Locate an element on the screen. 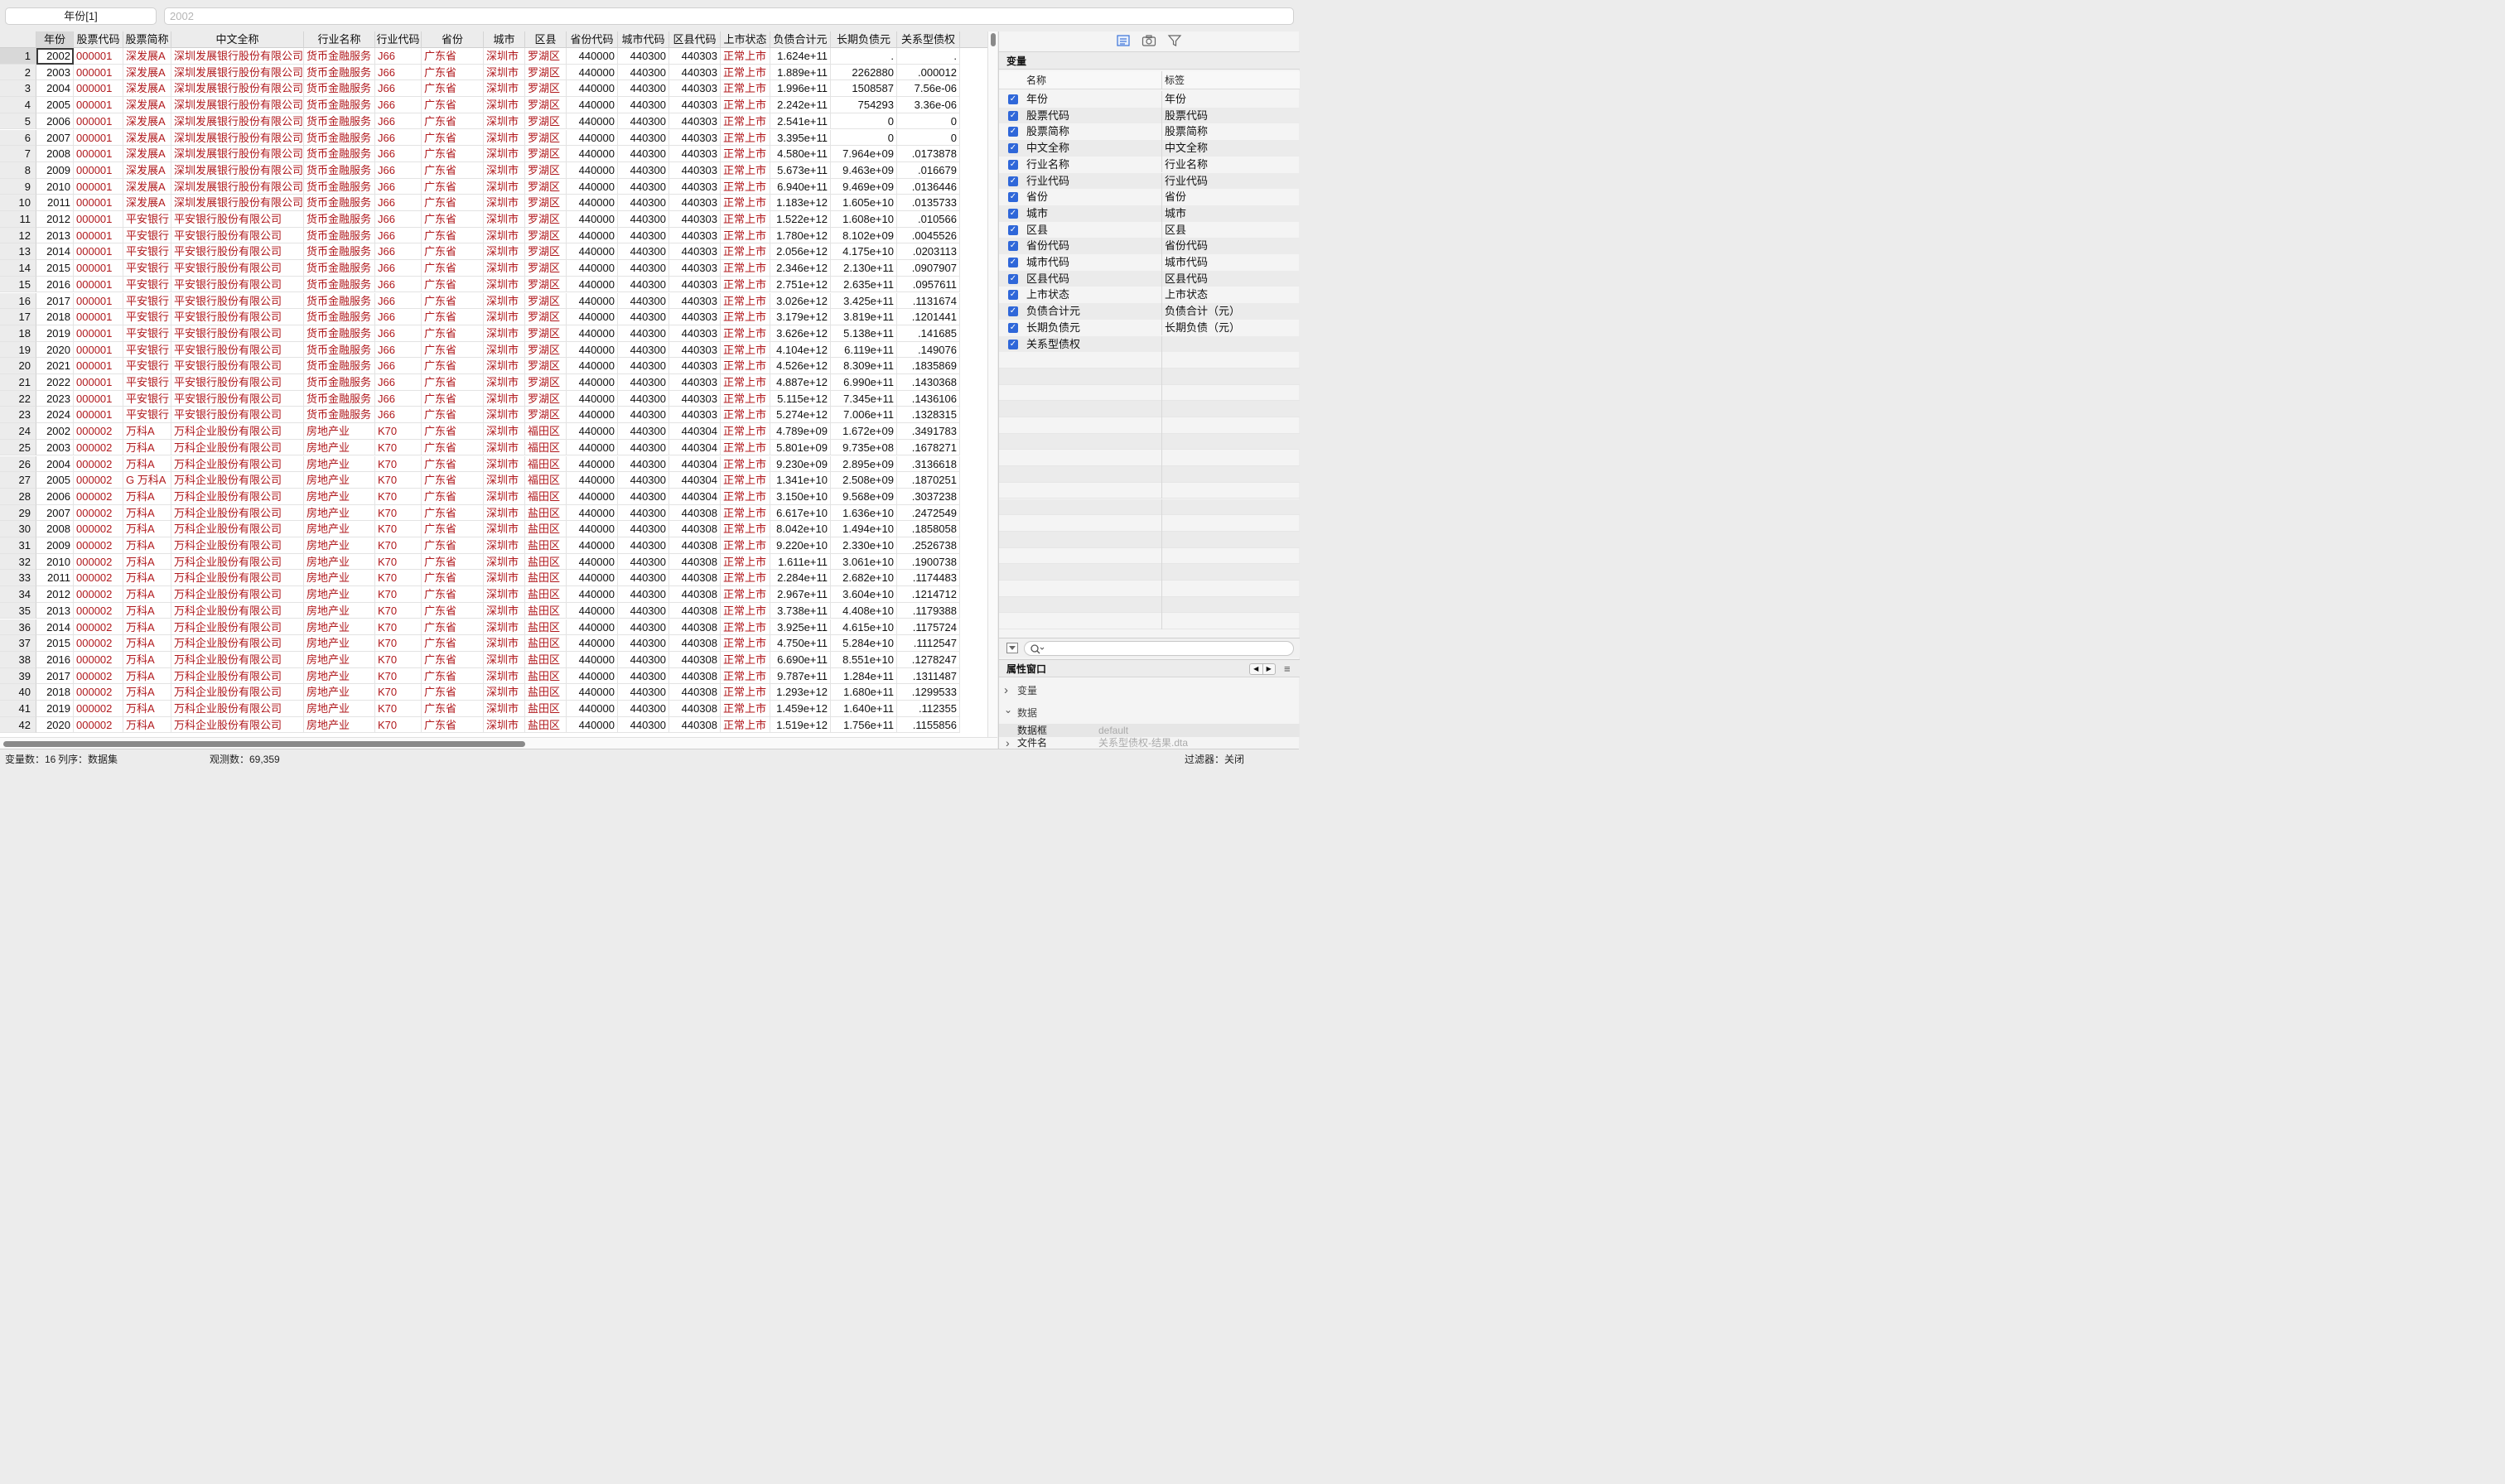 Image resolution: width=2505 pixels, height=1484 pixels. data-cell: 2.508e+09 is located at coordinates (864, 480).